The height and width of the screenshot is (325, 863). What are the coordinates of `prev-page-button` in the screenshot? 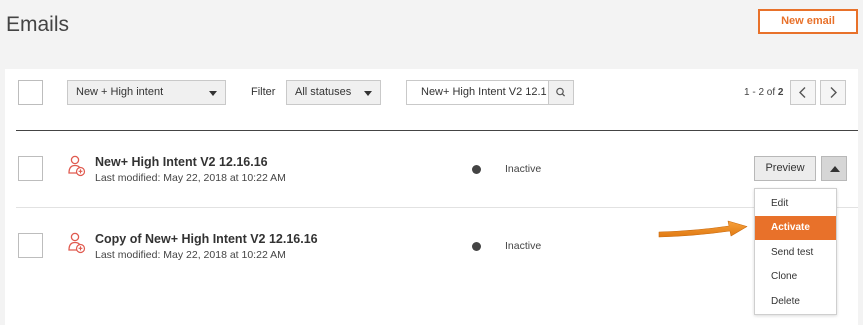 It's located at (803, 92).